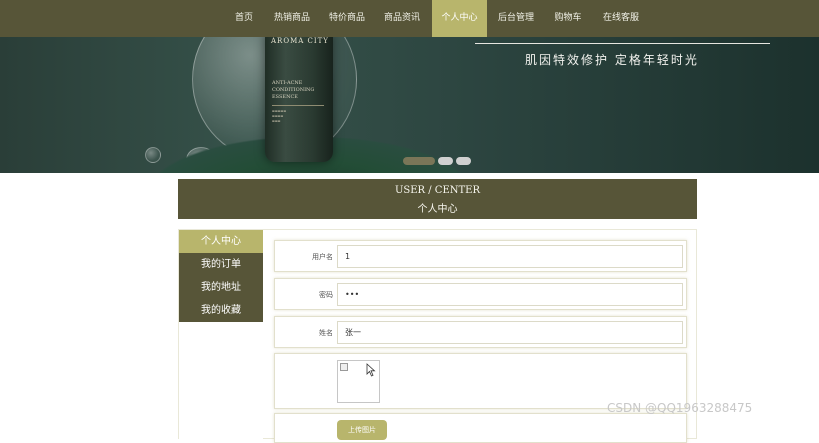  What do you see at coordinates (510, 294) in the screenshot?
I see `password-input: •••` at bounding box center [510, 294].